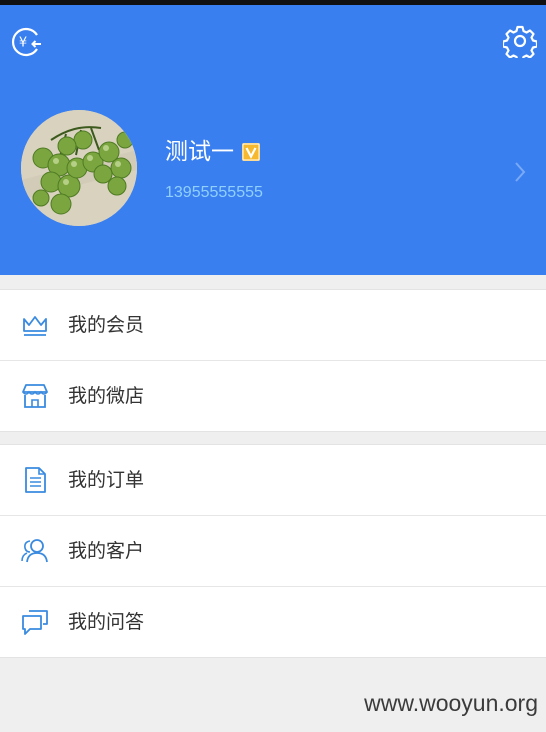 This screenshot has width=546, height=732. What do you see at coordinates (273, 325) in the screenshot?
I see `menu-item-membership: 我的会员` at bounding box center [273, 325].